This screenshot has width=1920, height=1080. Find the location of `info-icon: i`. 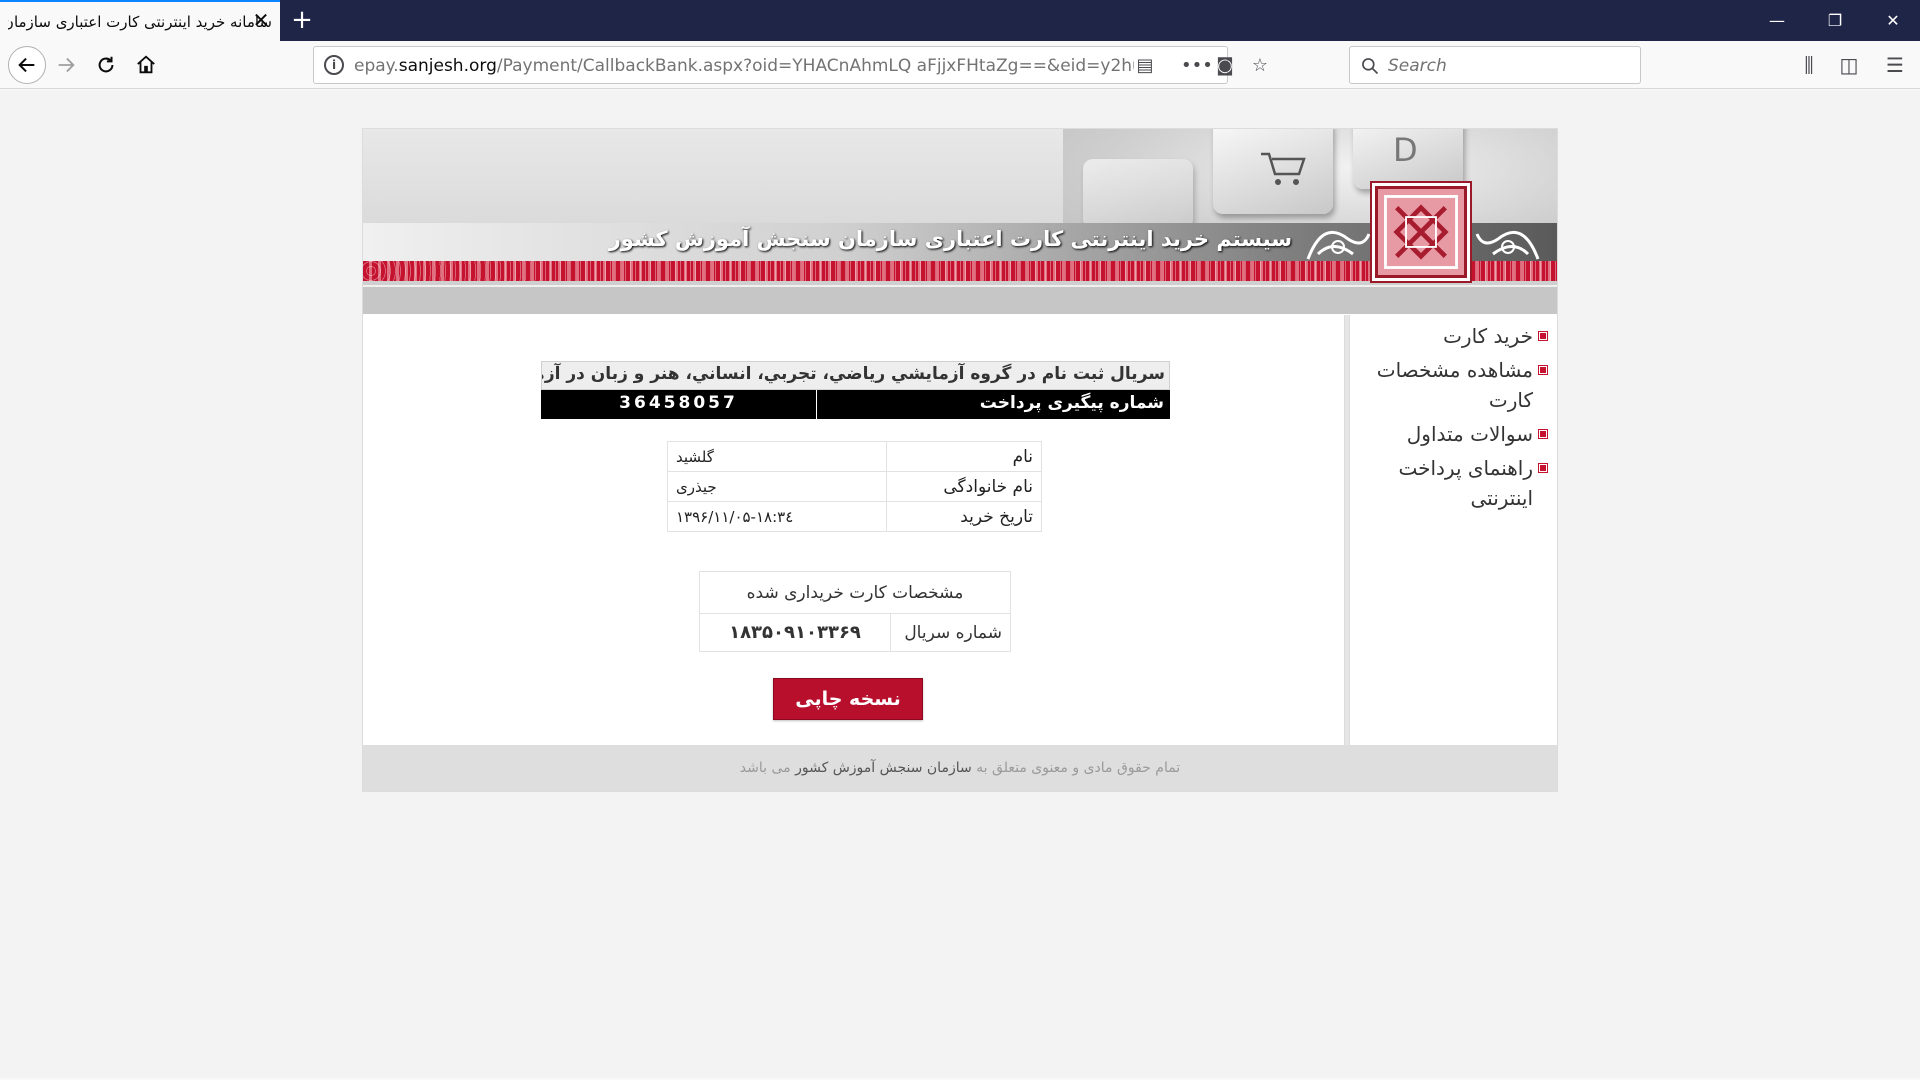

info-icon: i is located at coordinates (334, 65).